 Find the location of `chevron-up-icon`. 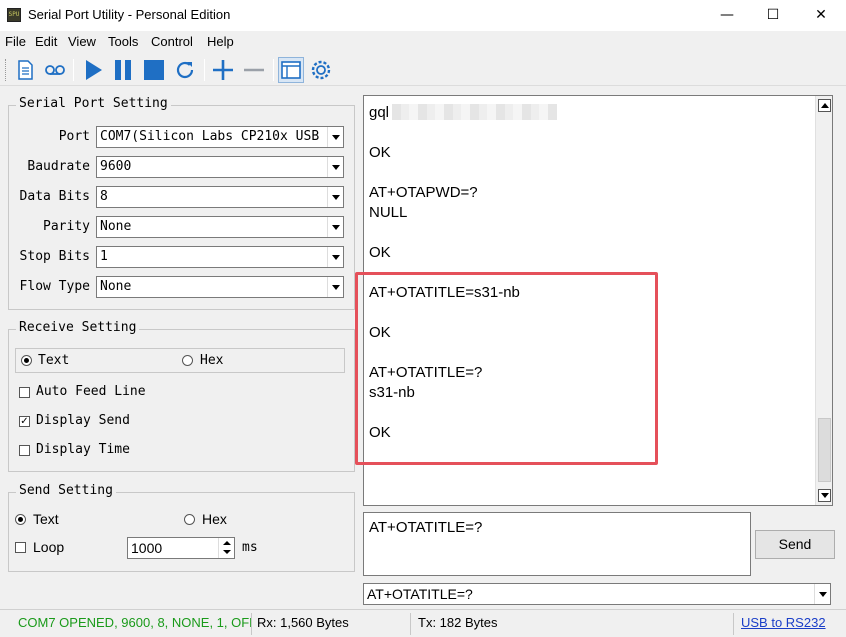

chevron-up-icon is located at coordinates (227, 543).